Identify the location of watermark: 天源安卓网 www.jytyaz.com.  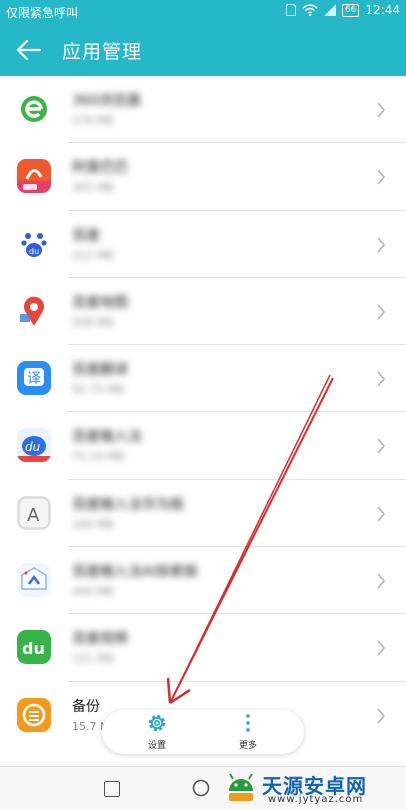
(306, 788).